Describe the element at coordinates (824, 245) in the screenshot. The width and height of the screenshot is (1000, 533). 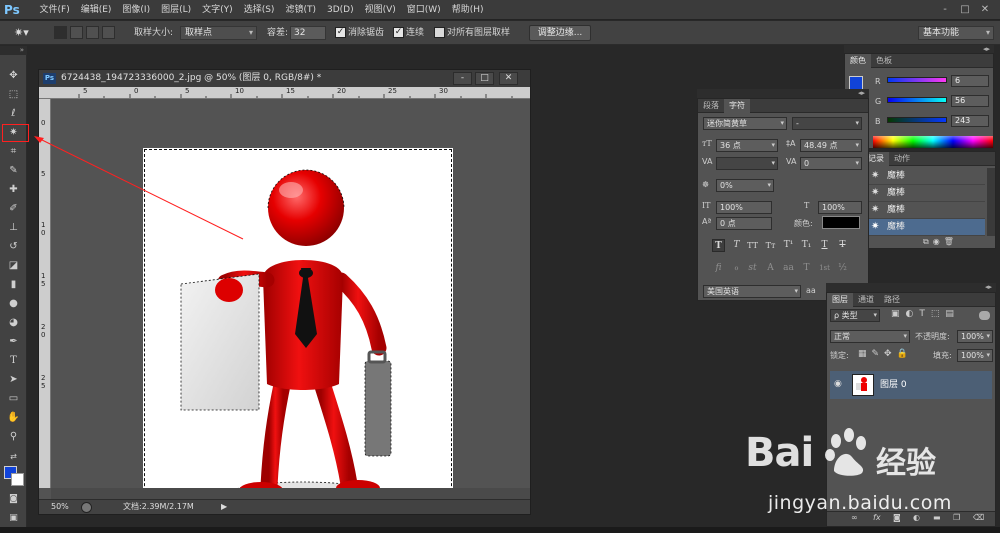
I see `underline-button: T` at that location.